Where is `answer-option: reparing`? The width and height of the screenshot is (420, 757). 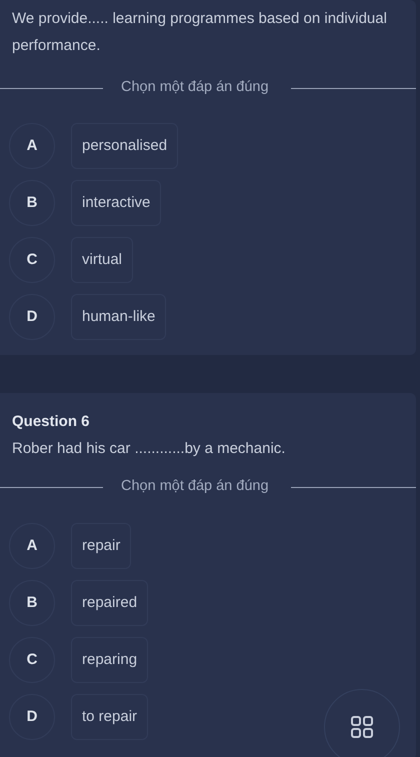 answer-option: reparing is located at coordinates (109, 660).